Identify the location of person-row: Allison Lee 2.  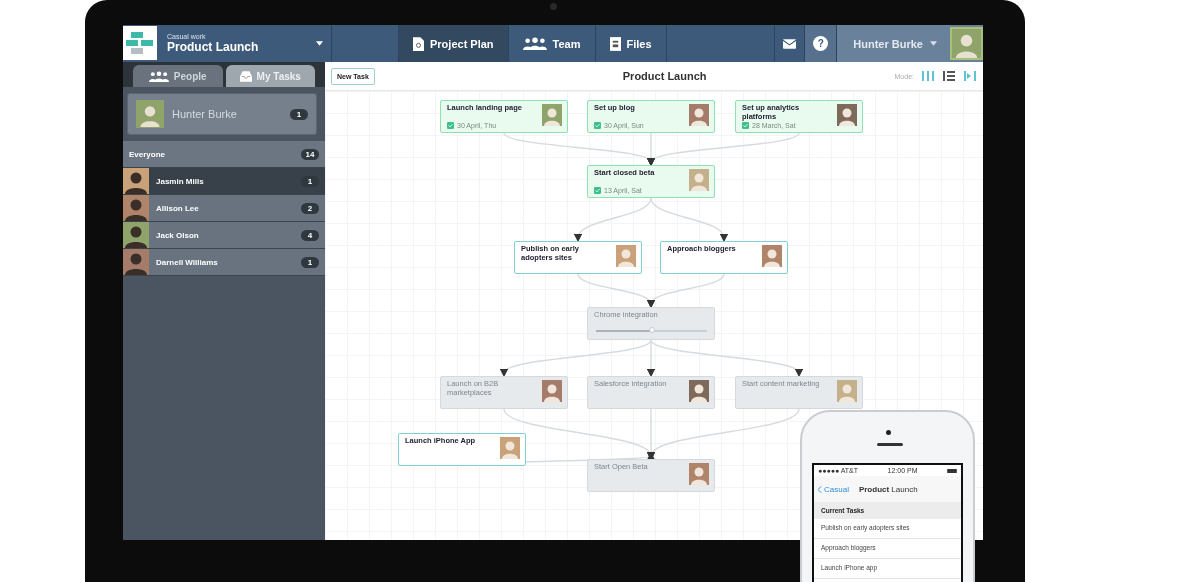
(224, 208).